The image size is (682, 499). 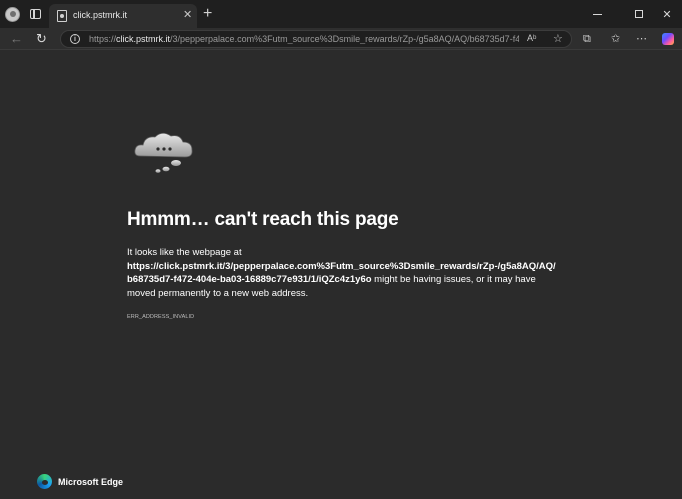 I want to click on tab-close-icon: ✕, so click(x=187, y=15).